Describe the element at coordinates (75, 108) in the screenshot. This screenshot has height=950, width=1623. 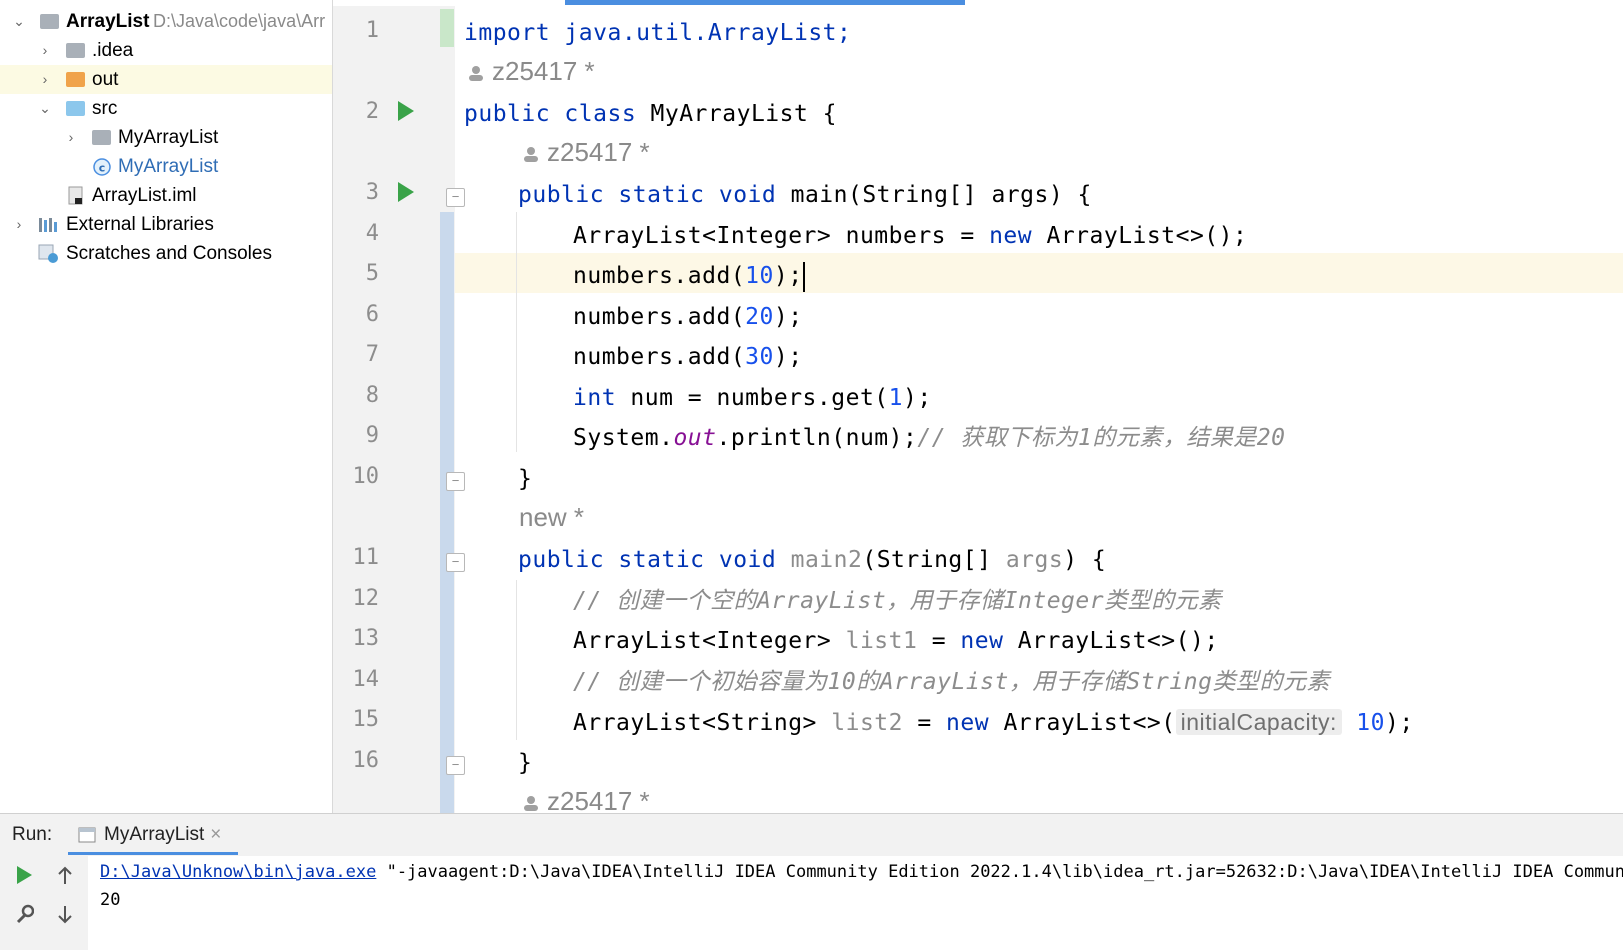
I see `source-folder-icon` at that location.